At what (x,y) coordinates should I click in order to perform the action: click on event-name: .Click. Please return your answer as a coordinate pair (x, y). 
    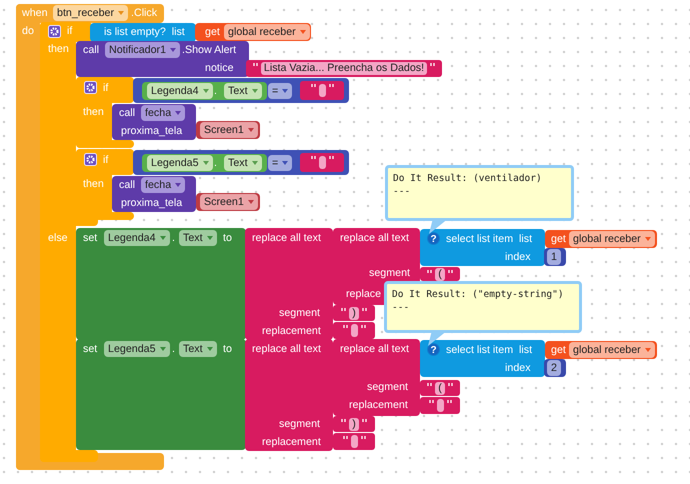
    Looking at the image, I should click on (144, 13).